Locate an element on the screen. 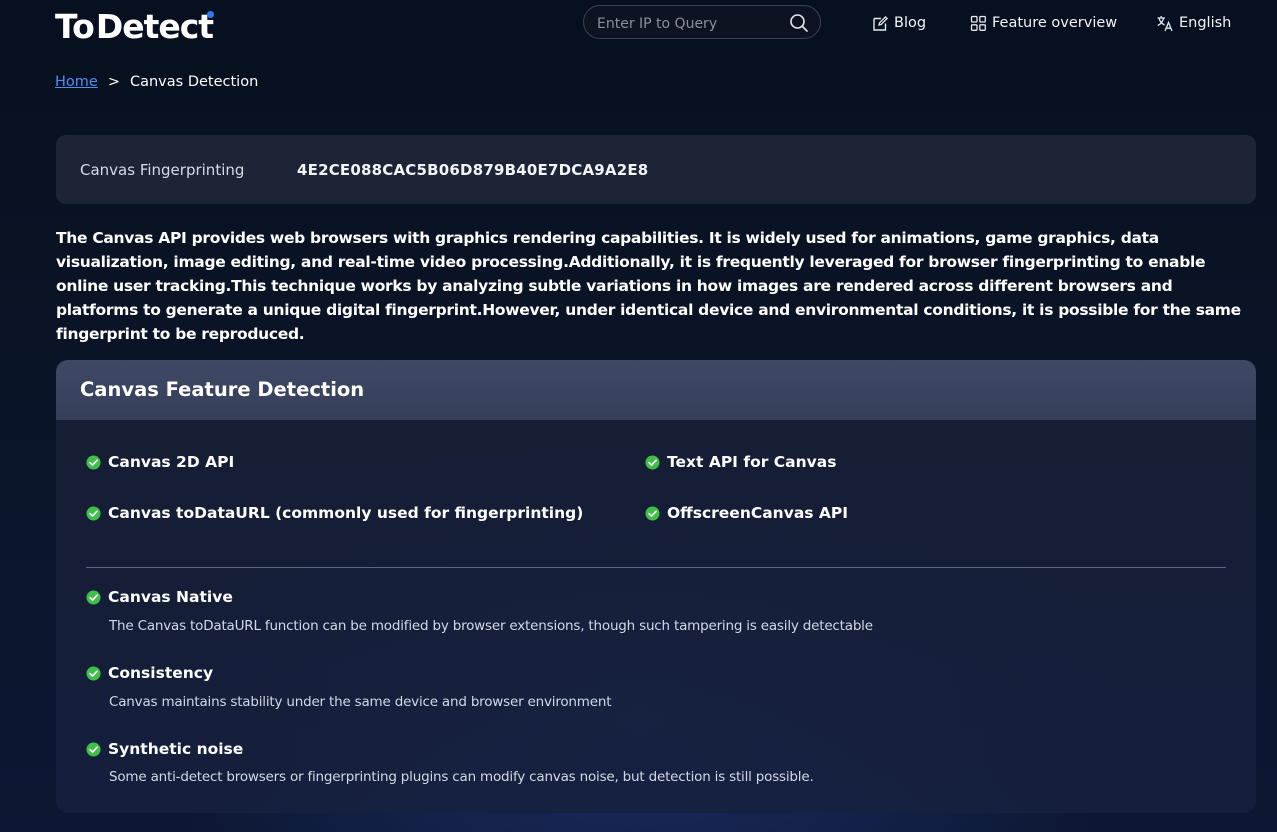  language-selector: English is located at coordinates (1193, 23).